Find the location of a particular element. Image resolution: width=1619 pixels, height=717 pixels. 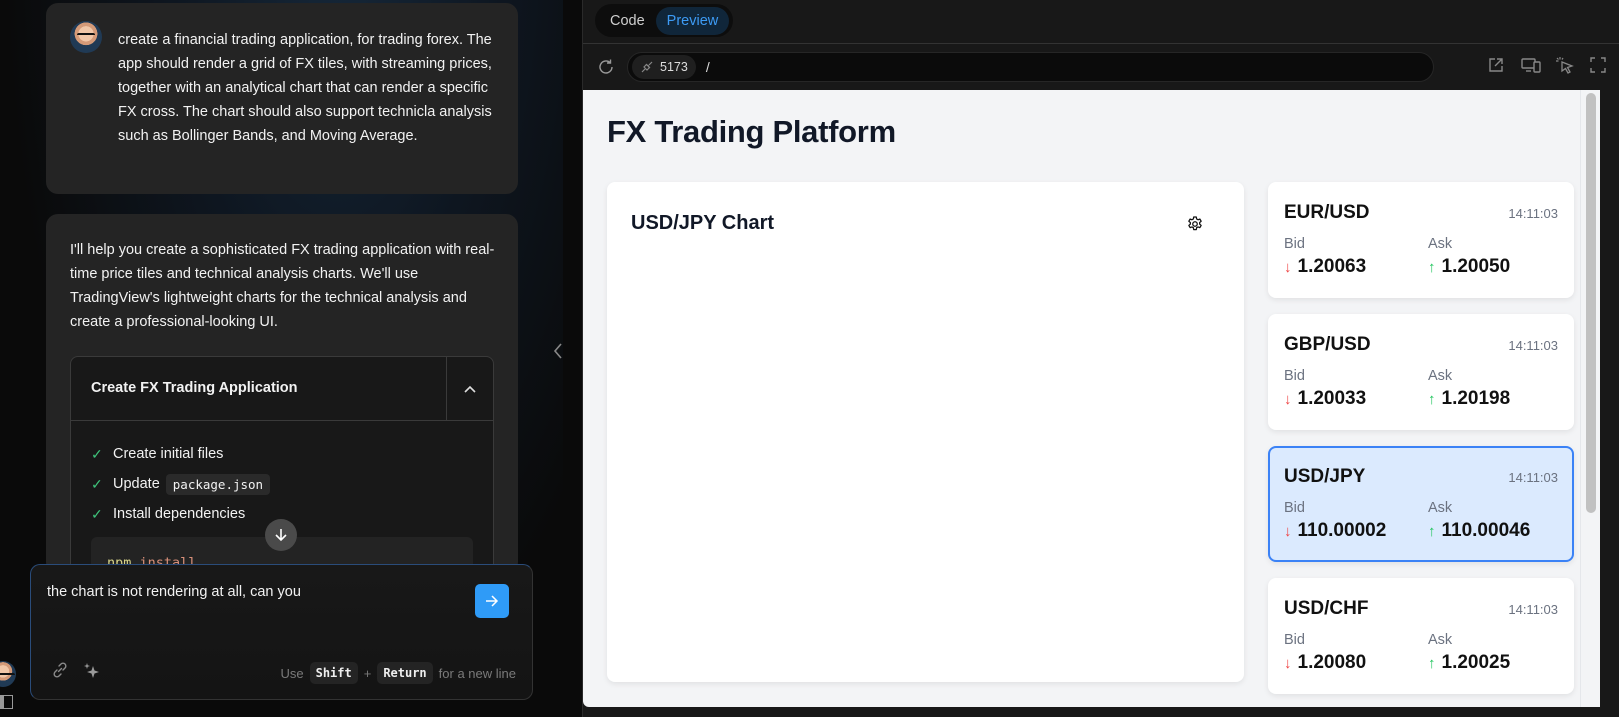

chevron-up-icon is located at coordinates (470, 389).